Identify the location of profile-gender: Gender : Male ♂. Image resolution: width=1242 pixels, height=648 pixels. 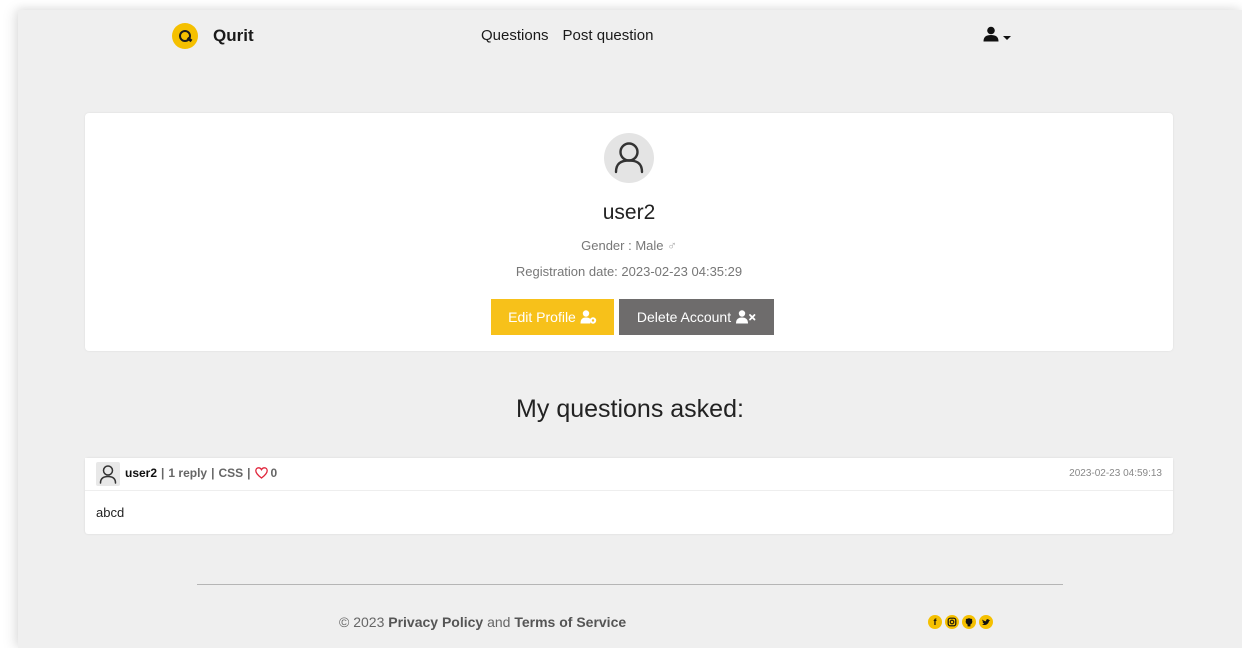
(629, 245).